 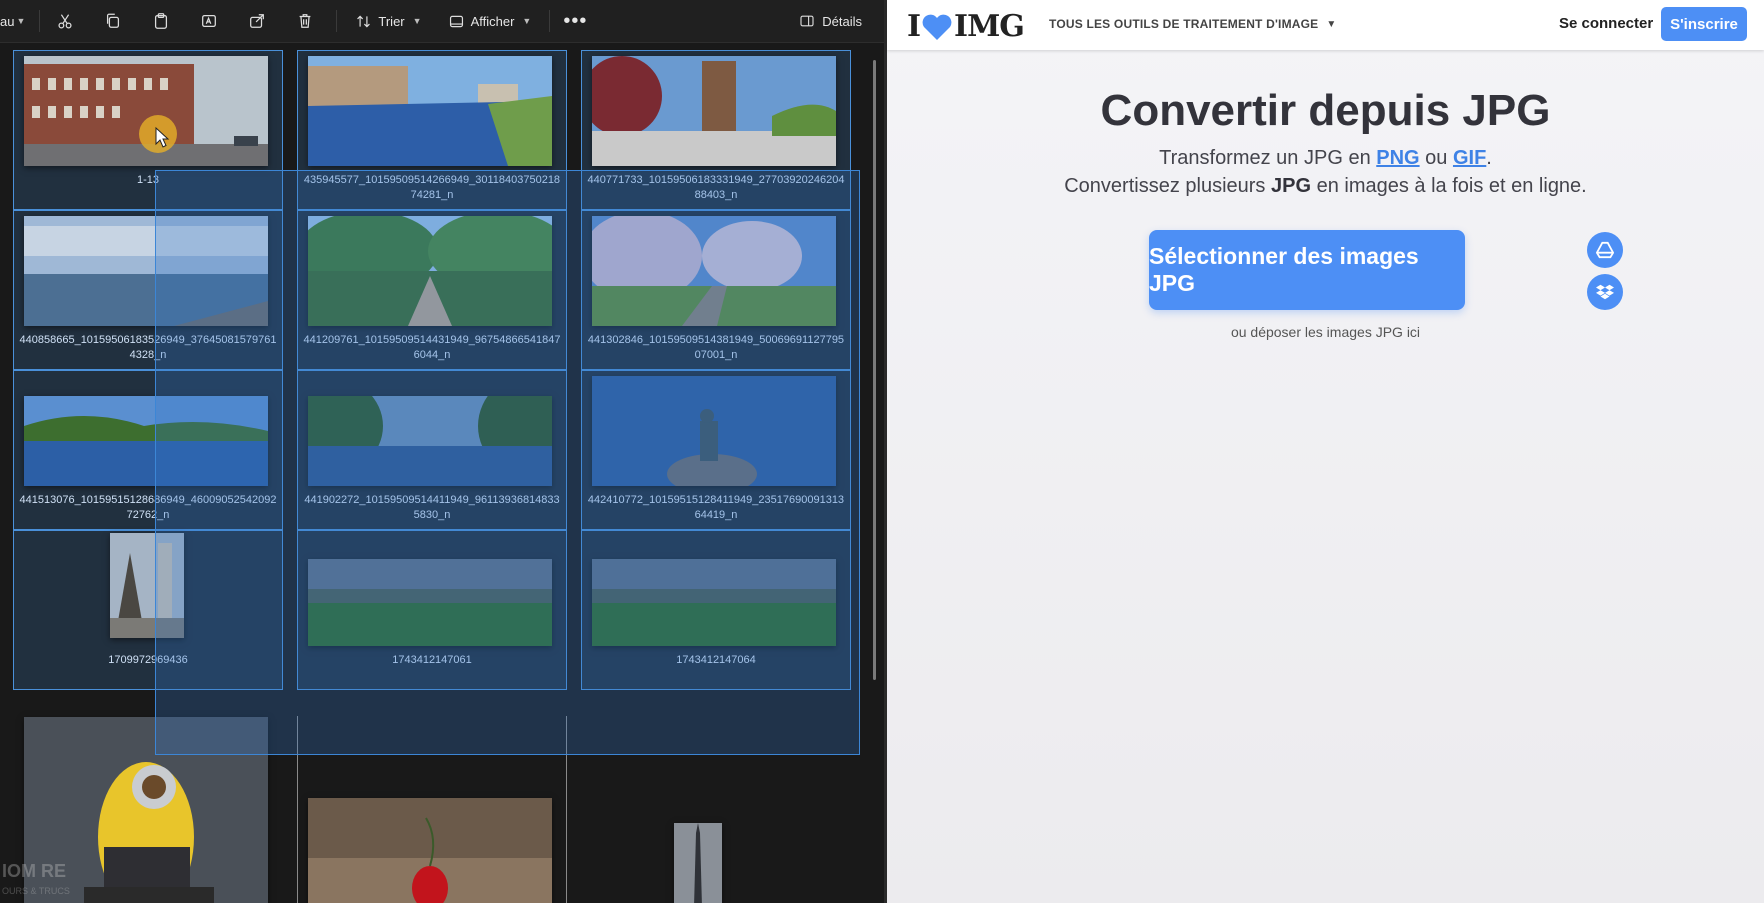 I want to click on details-pane-button: Détails, so click(x=830, y=21).